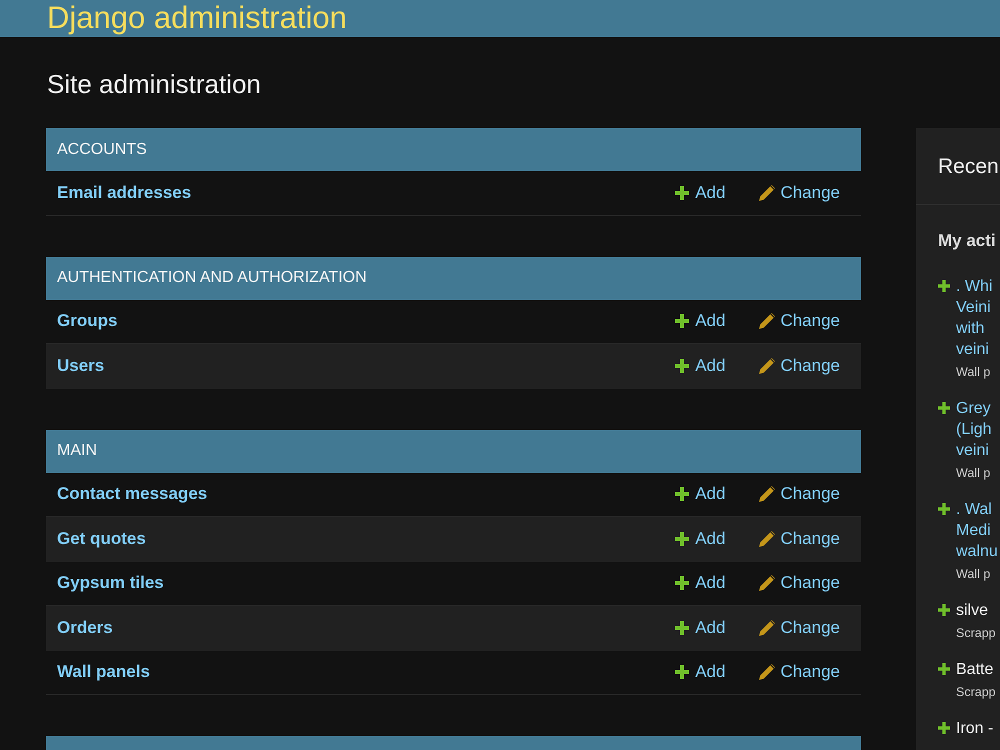 Image resolution: width=1000 pixels, height=750 pixels. What do you see at coordinates (124, 192) in the screenshot?
I see `model-link: Email addresses` at bounding box center [124, 192].